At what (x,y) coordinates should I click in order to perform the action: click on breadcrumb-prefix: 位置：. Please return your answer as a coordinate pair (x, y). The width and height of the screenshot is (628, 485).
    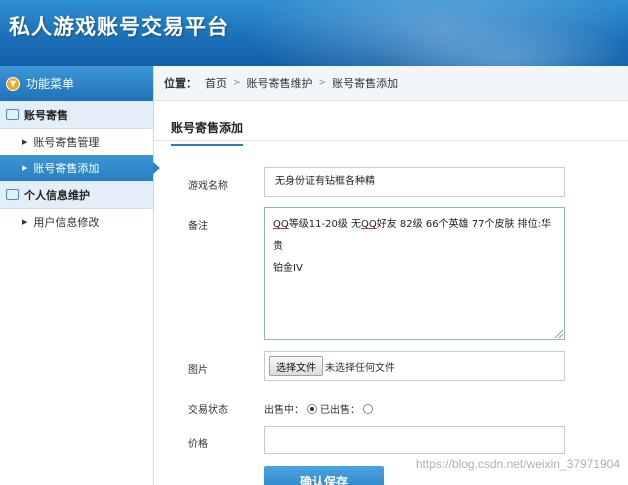
    Looking at the image, I should click on (180, 83).